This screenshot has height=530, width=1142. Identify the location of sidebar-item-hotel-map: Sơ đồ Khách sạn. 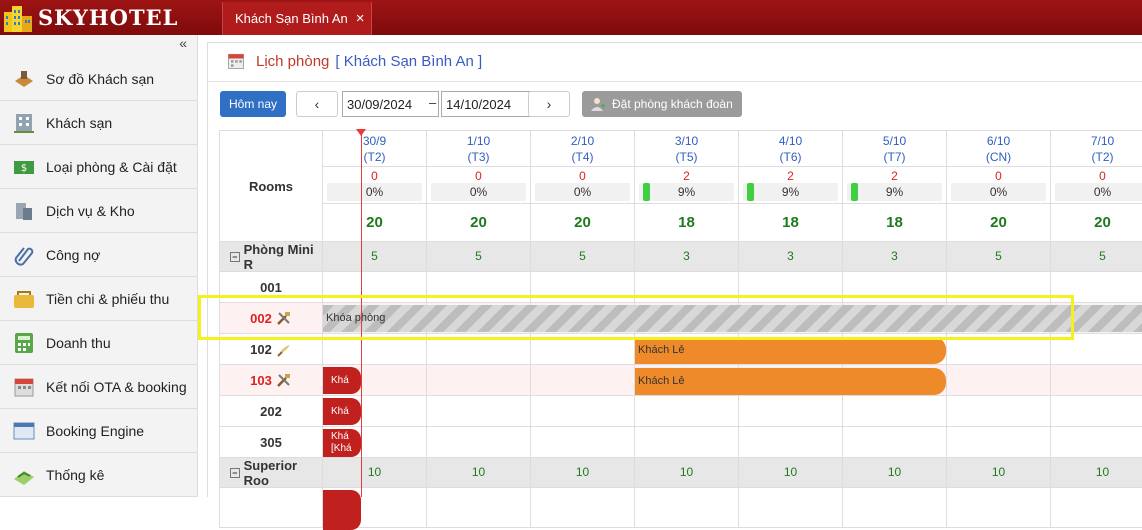
(98, 79).